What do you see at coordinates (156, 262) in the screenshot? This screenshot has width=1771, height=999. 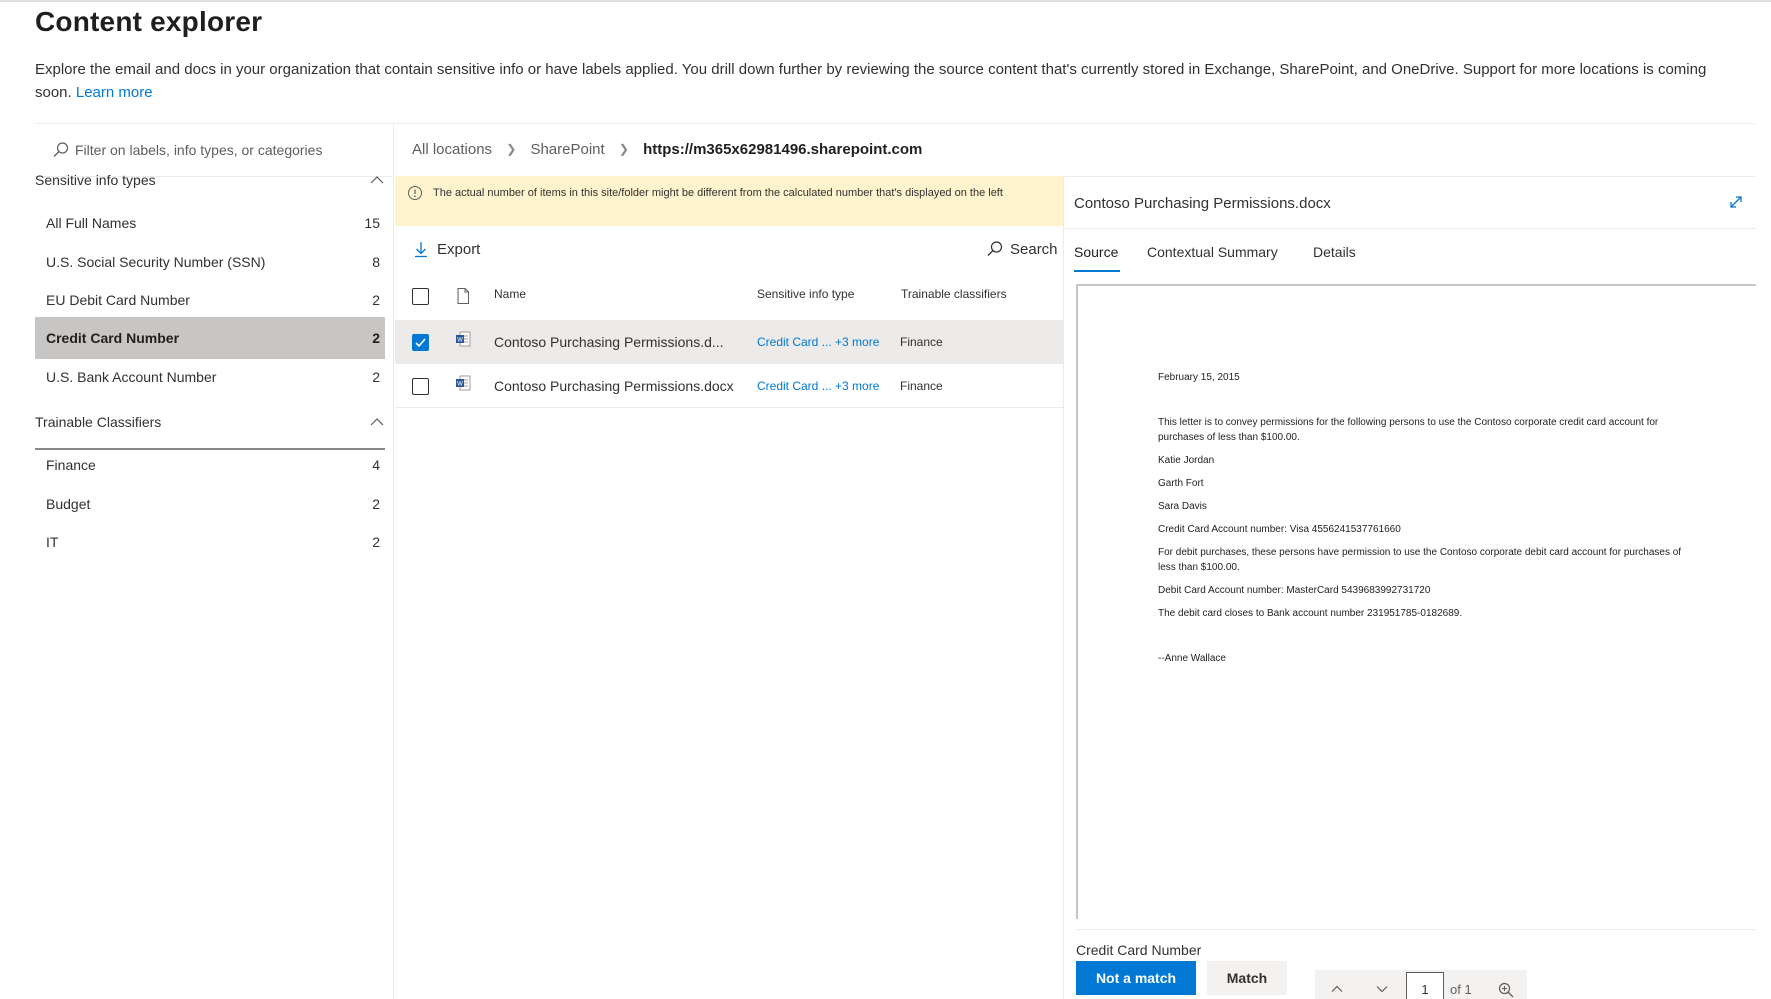 I see `item-label: U.S. Social Security Number (SSN)` at bounding box center [156, 262].